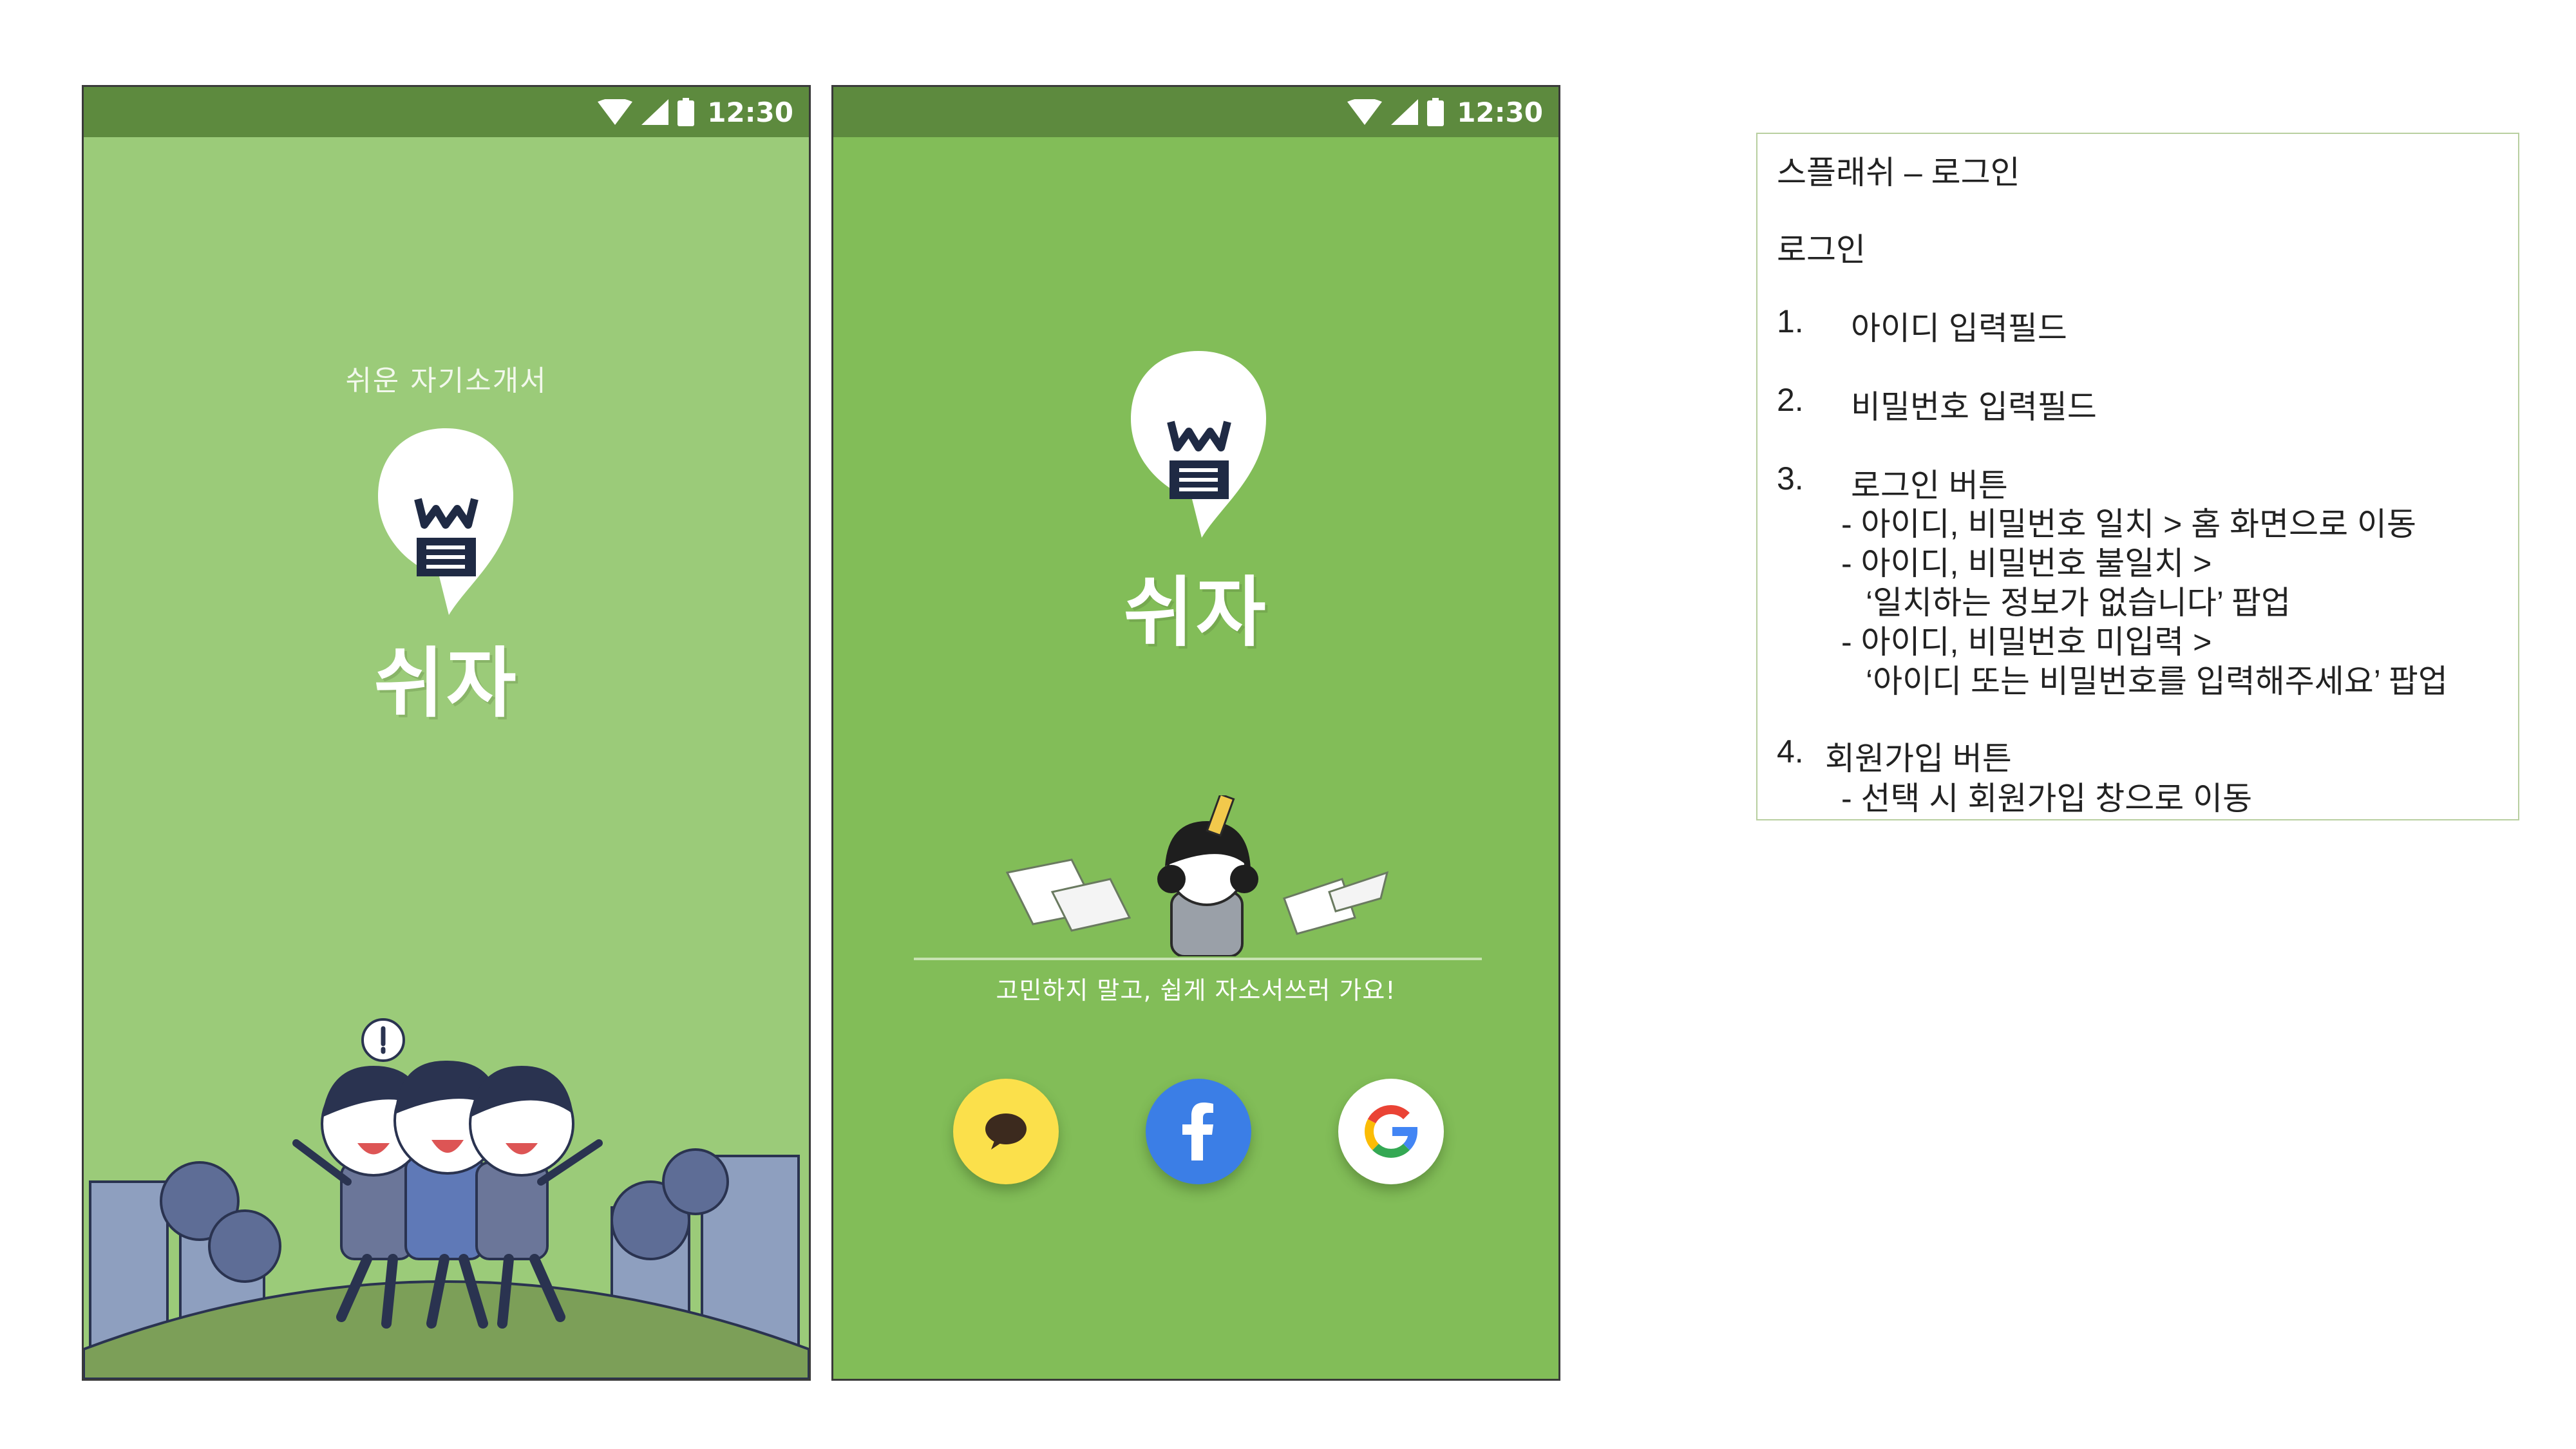 The width and height of the screenshot is (2576, 1449). Describe the element at coordinates (446, 381) in the screenshot. I see `splash-slogan: 쉬운 자기소개서` at that location.